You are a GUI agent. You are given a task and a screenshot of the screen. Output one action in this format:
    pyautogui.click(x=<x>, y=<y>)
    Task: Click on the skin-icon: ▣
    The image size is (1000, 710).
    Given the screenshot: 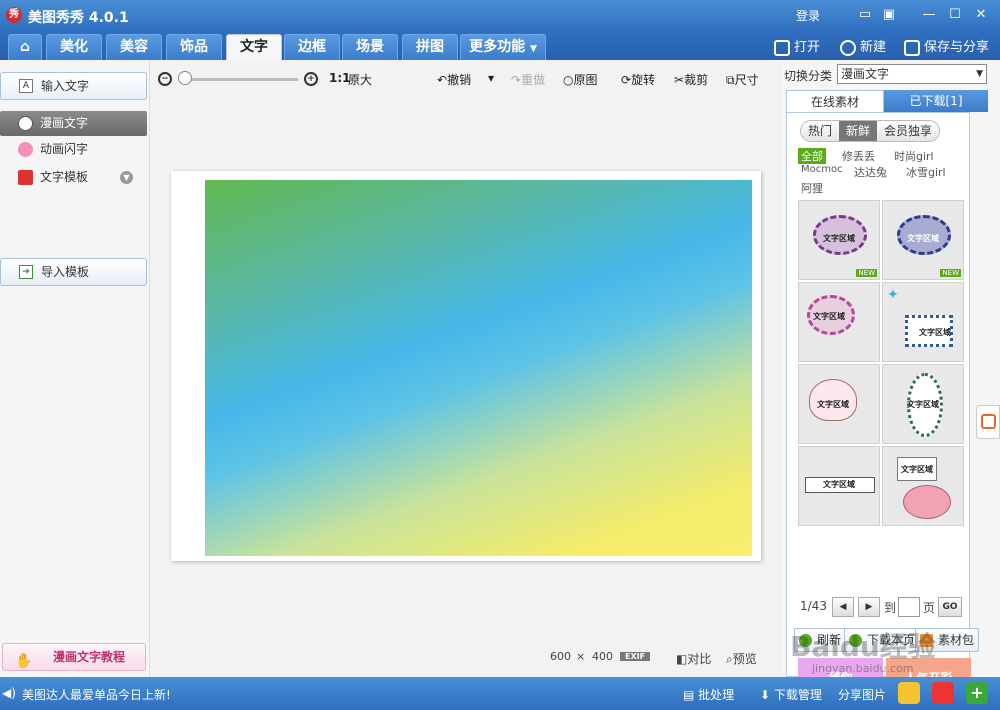 What is the action you would take?
    pyautogui.click(x=889, y=15)
    